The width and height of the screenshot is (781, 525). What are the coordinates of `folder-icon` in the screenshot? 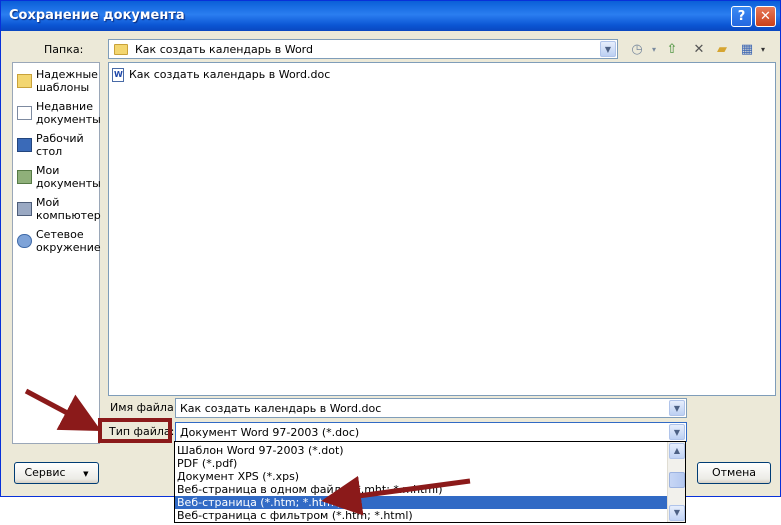 It's located at (121, 49).